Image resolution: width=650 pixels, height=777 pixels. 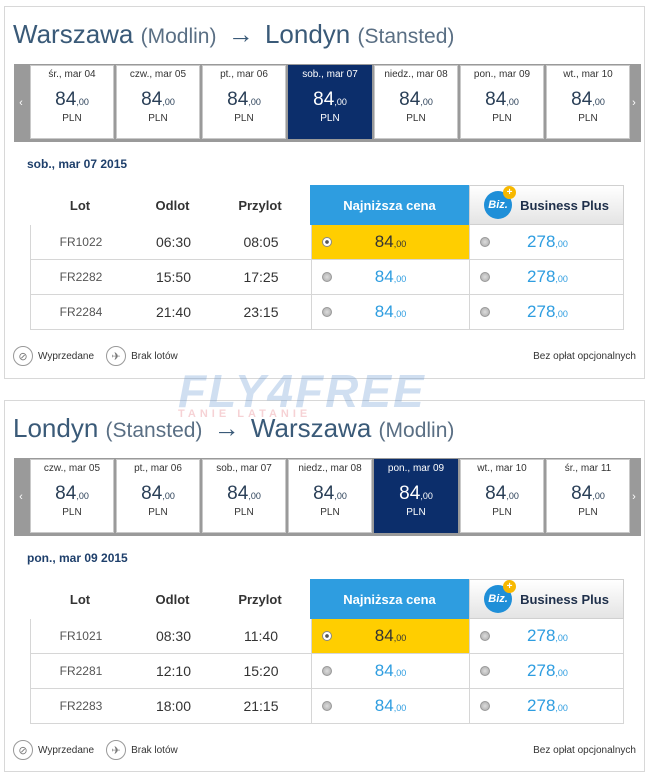 What do you see at coordinates (173, 312) in the screenshot?
I see `departure-time: 21:40` at bounding box center [173, 312].